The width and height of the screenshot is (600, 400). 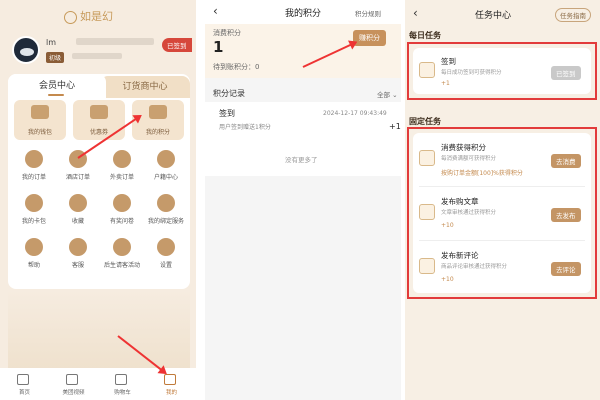 What do you see at coordinates (51, 42) in the screenshot?
I see `user-name: lm` at bounding box center [51, 42].